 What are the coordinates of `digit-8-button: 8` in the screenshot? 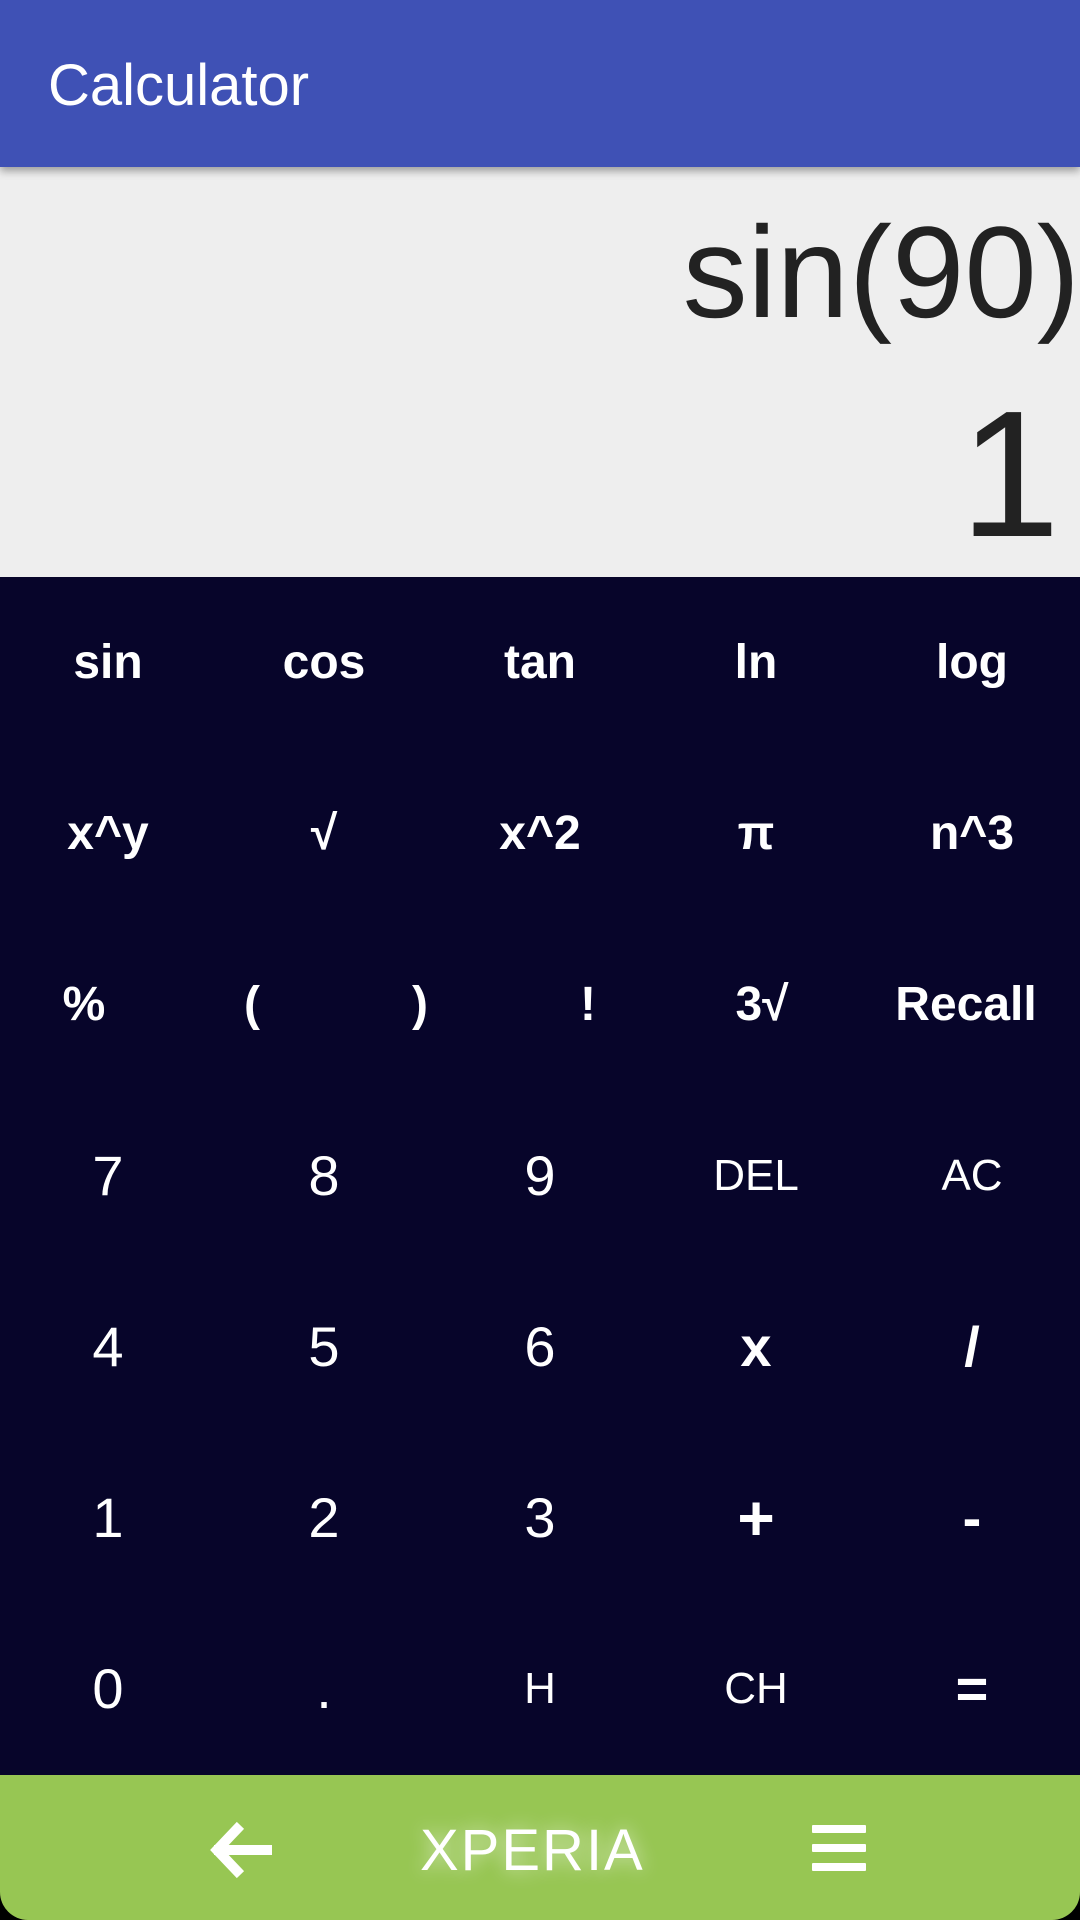 It's located at (324, 1175).